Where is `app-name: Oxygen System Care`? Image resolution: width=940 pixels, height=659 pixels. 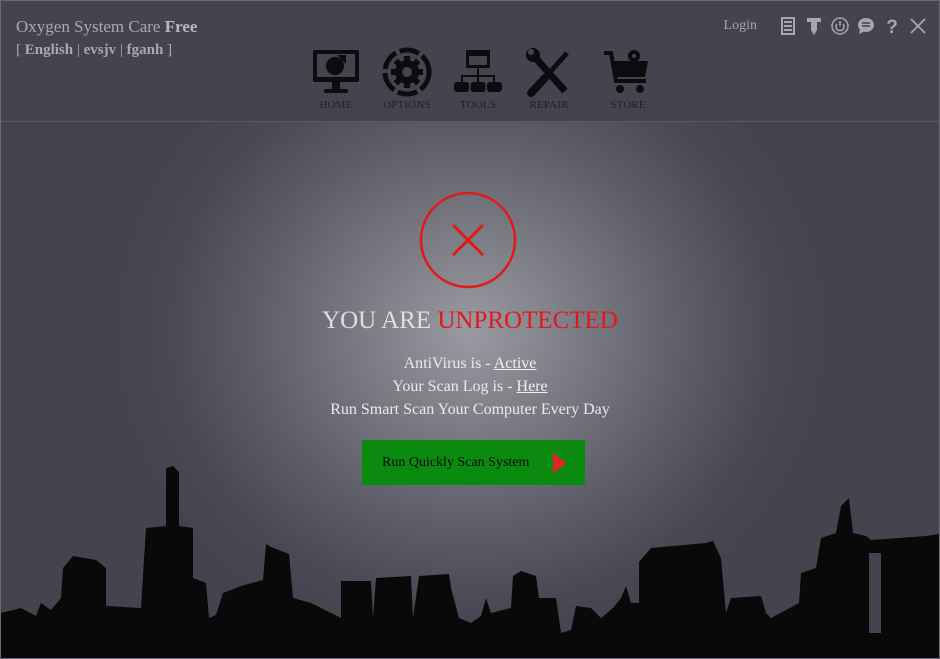
app-name: Oxygen System Care is located at coordinates (88, 26).